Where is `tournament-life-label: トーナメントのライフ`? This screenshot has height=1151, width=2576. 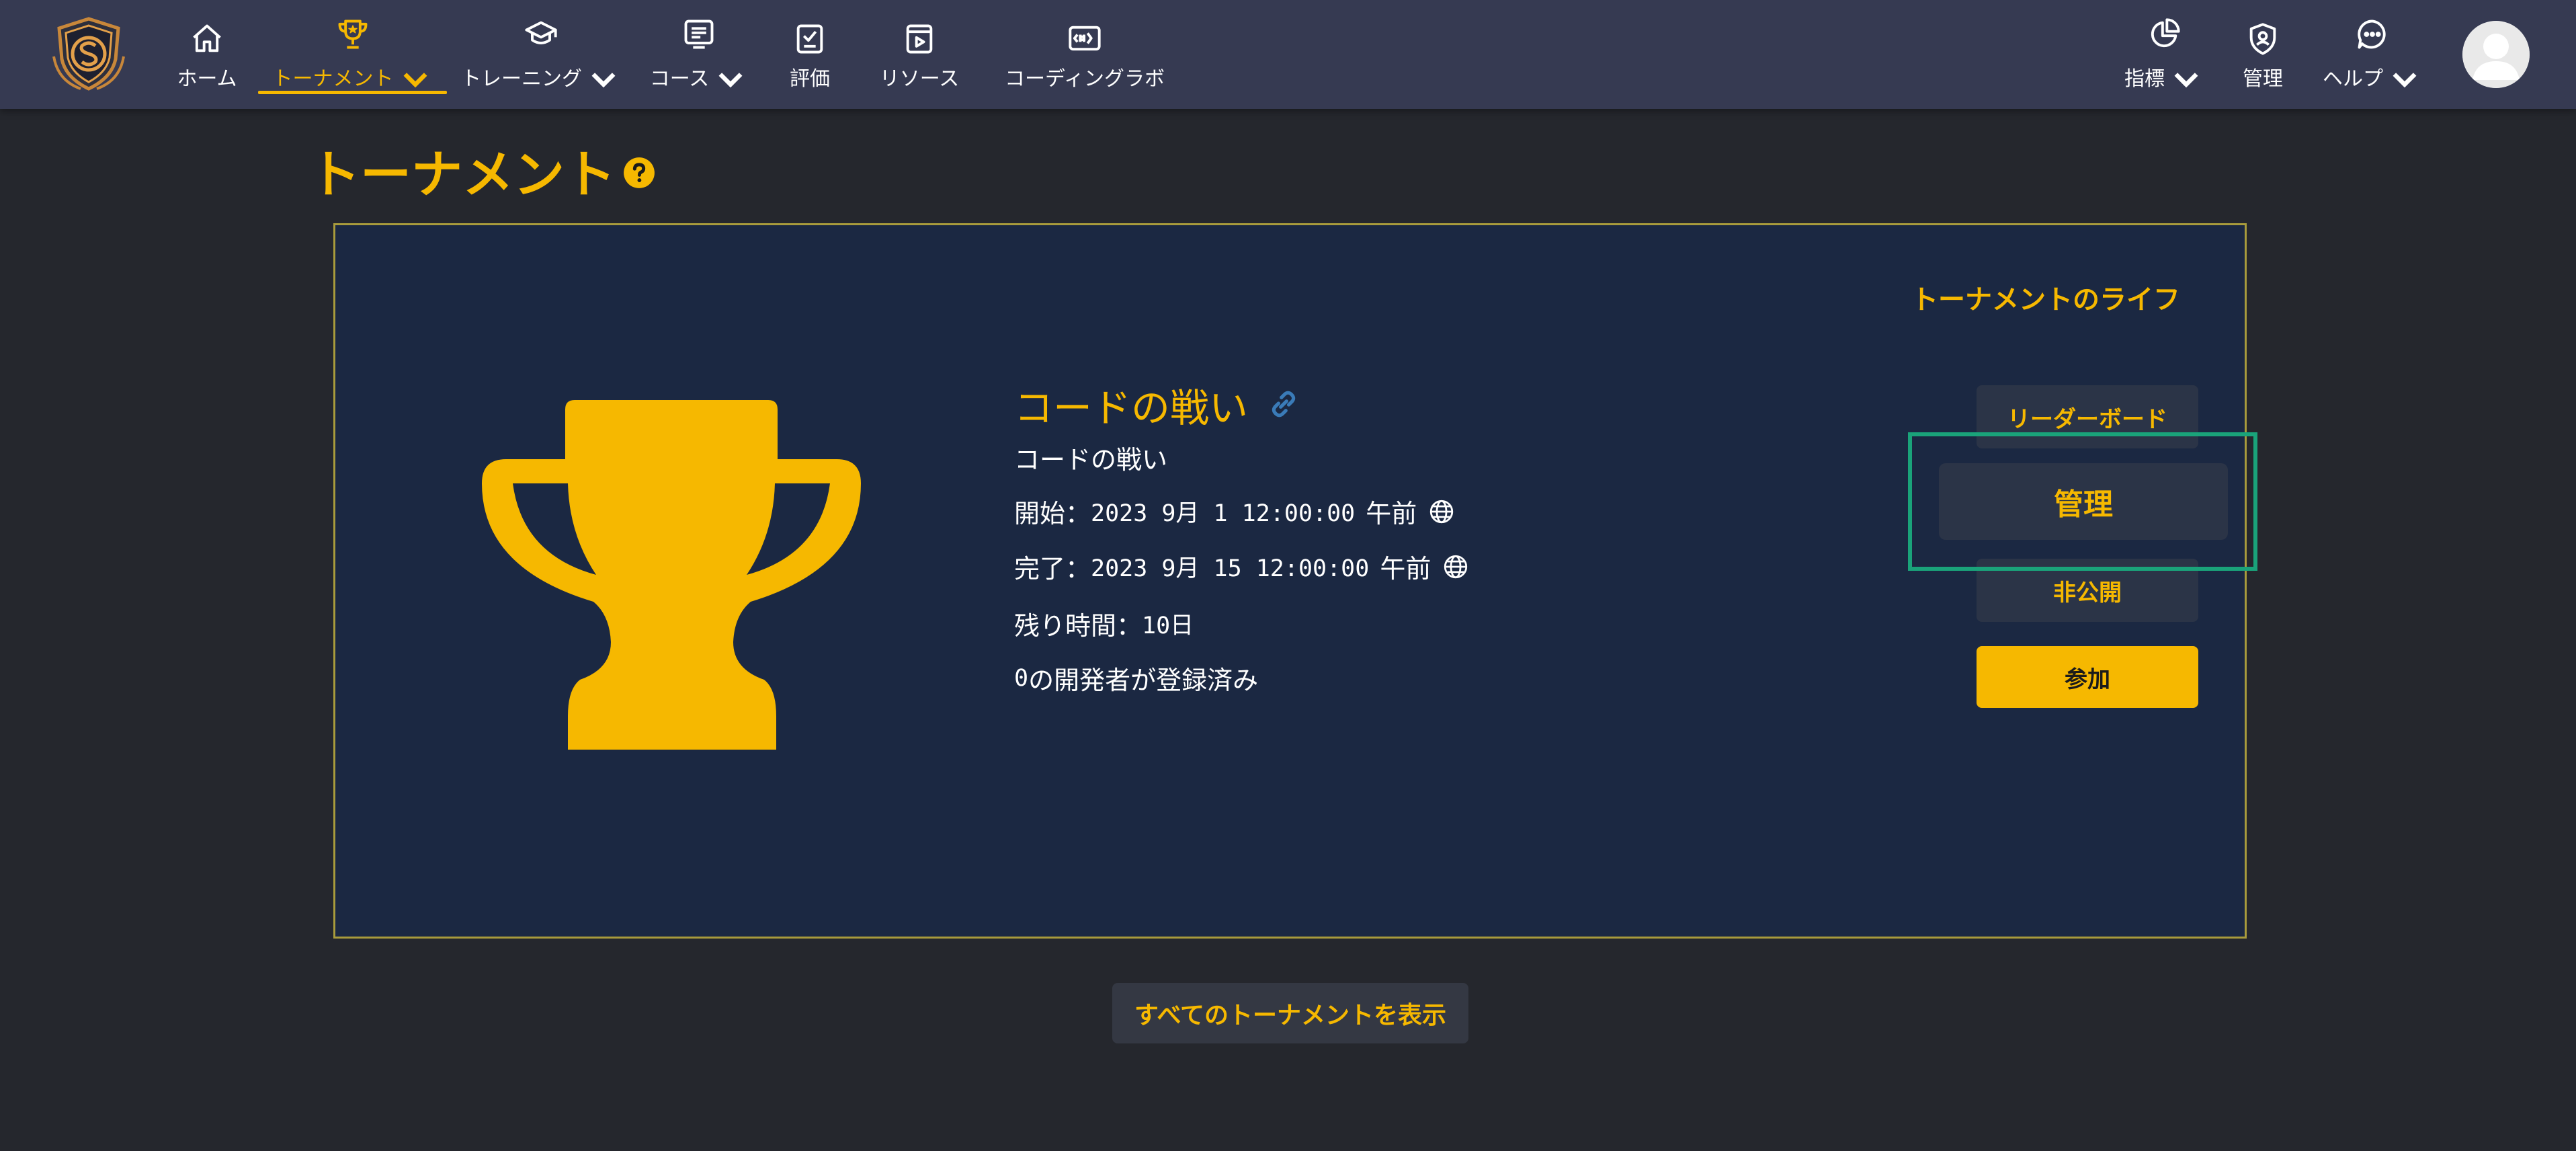
tournament-life-label: トーナメントのライフ is located at coordinates (2045, 299).